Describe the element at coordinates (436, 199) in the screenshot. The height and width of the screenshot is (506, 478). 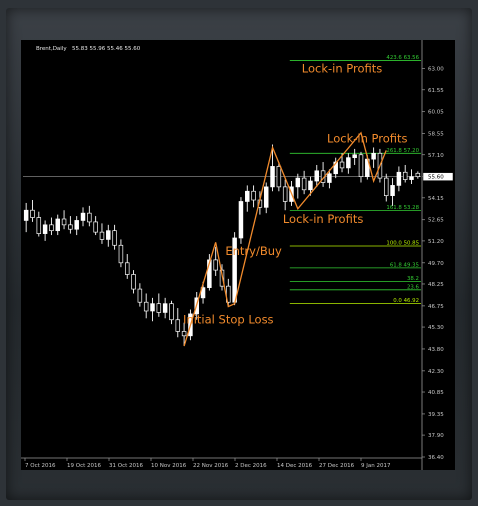
I see `y-tick-label: 54.15` at that location.